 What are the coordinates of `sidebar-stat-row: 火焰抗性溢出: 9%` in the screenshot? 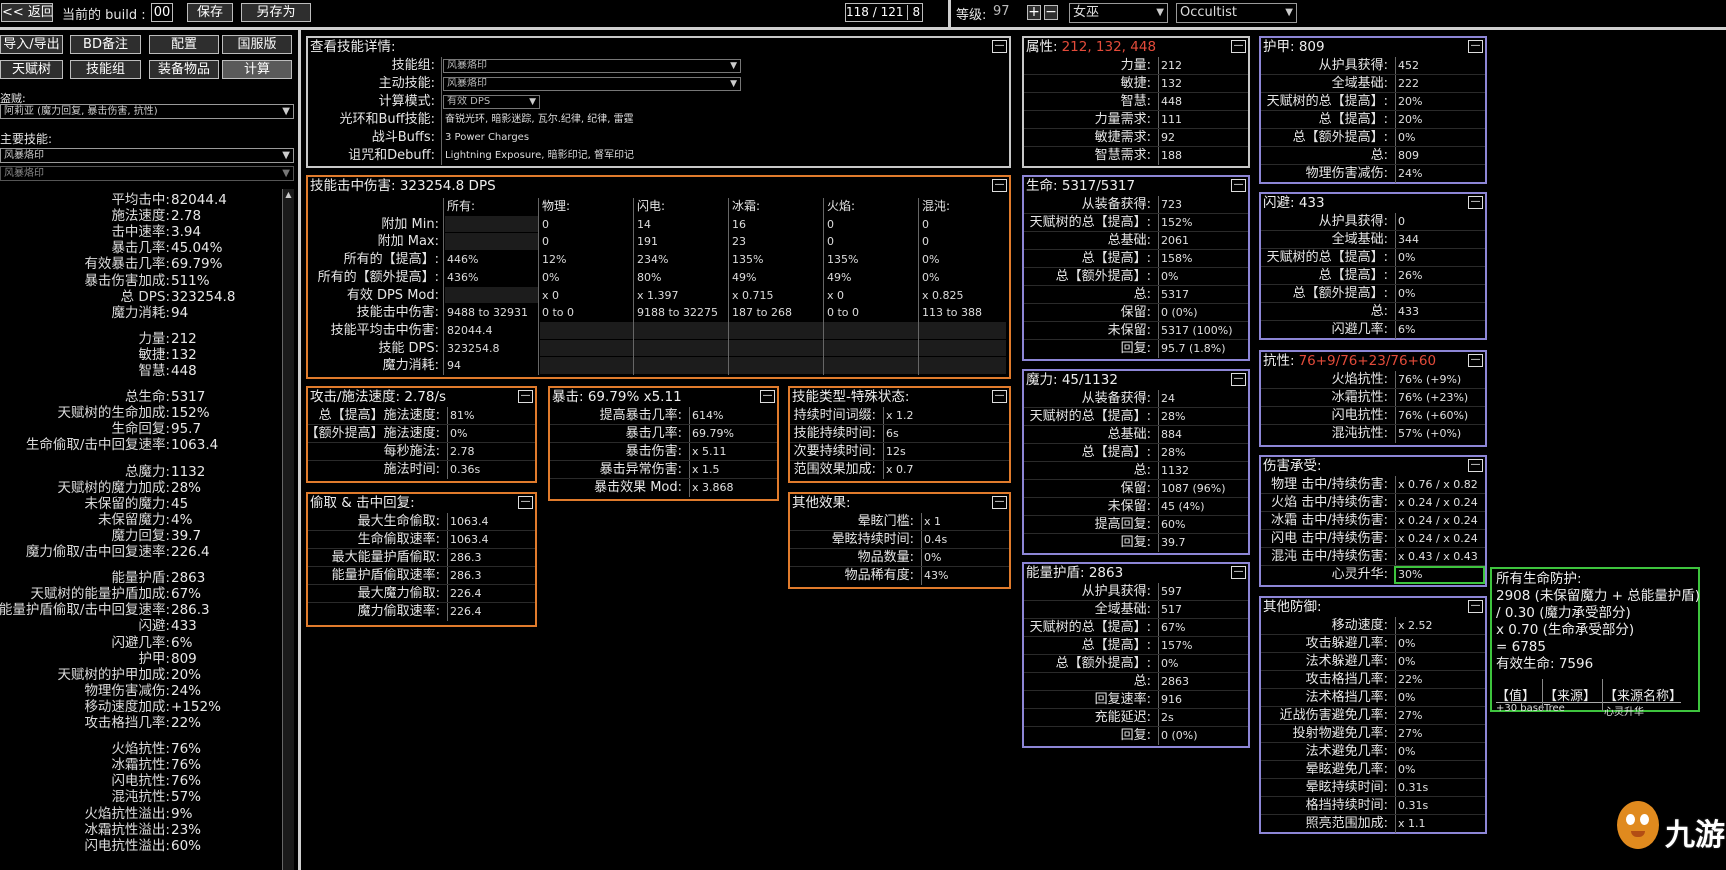 It's located at (141, 814).